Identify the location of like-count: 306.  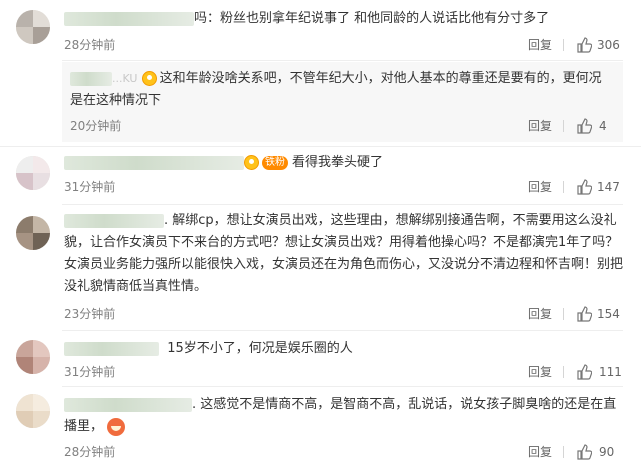
(608, 45).